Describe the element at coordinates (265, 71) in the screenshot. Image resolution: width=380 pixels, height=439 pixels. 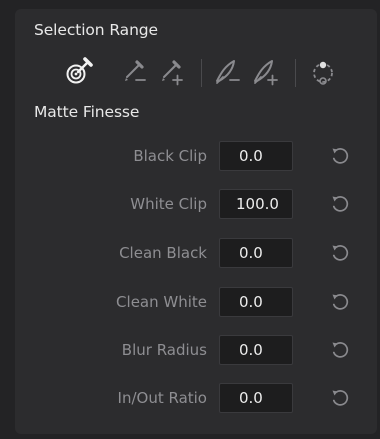
I see `softness-plus-icon` at that location.